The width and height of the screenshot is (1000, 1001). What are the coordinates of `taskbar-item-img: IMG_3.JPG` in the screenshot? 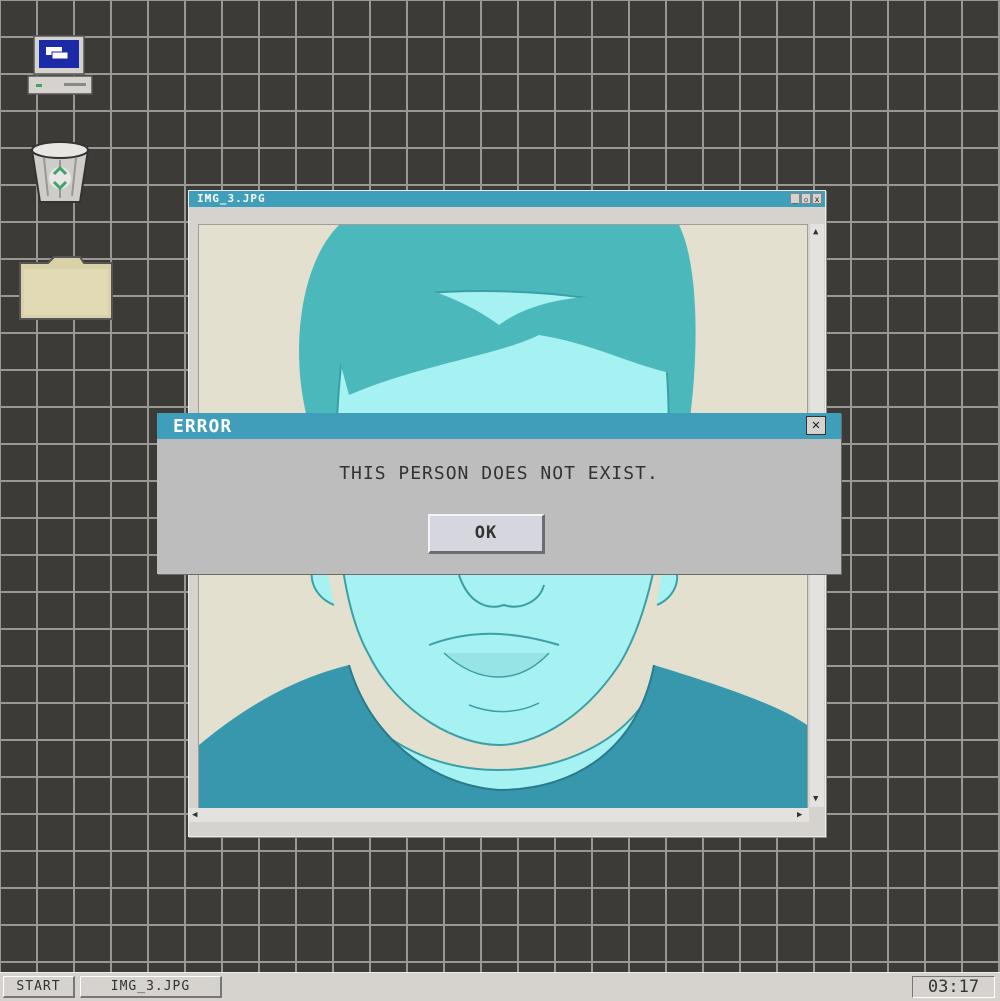 It's located at (151, 987).